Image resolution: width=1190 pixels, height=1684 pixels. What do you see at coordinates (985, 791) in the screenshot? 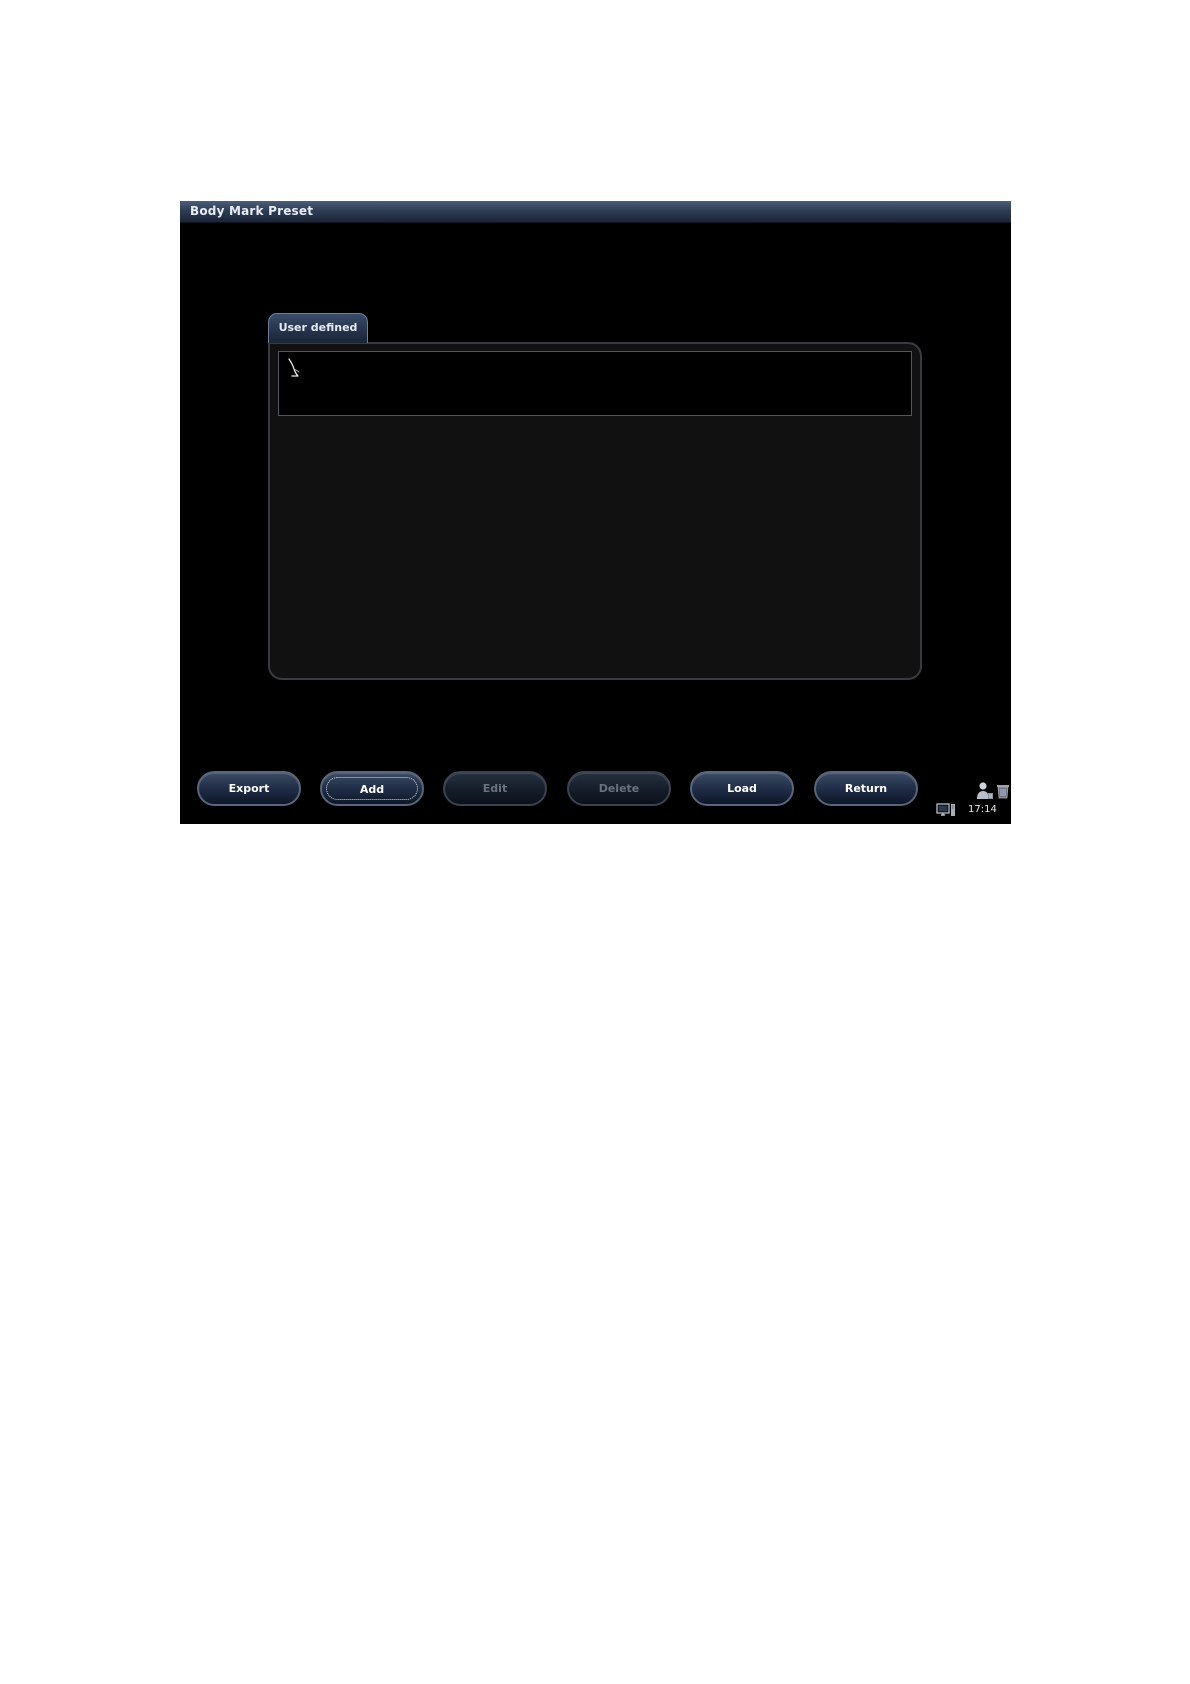
I see `user-icon` at bounding box center [985, 791].